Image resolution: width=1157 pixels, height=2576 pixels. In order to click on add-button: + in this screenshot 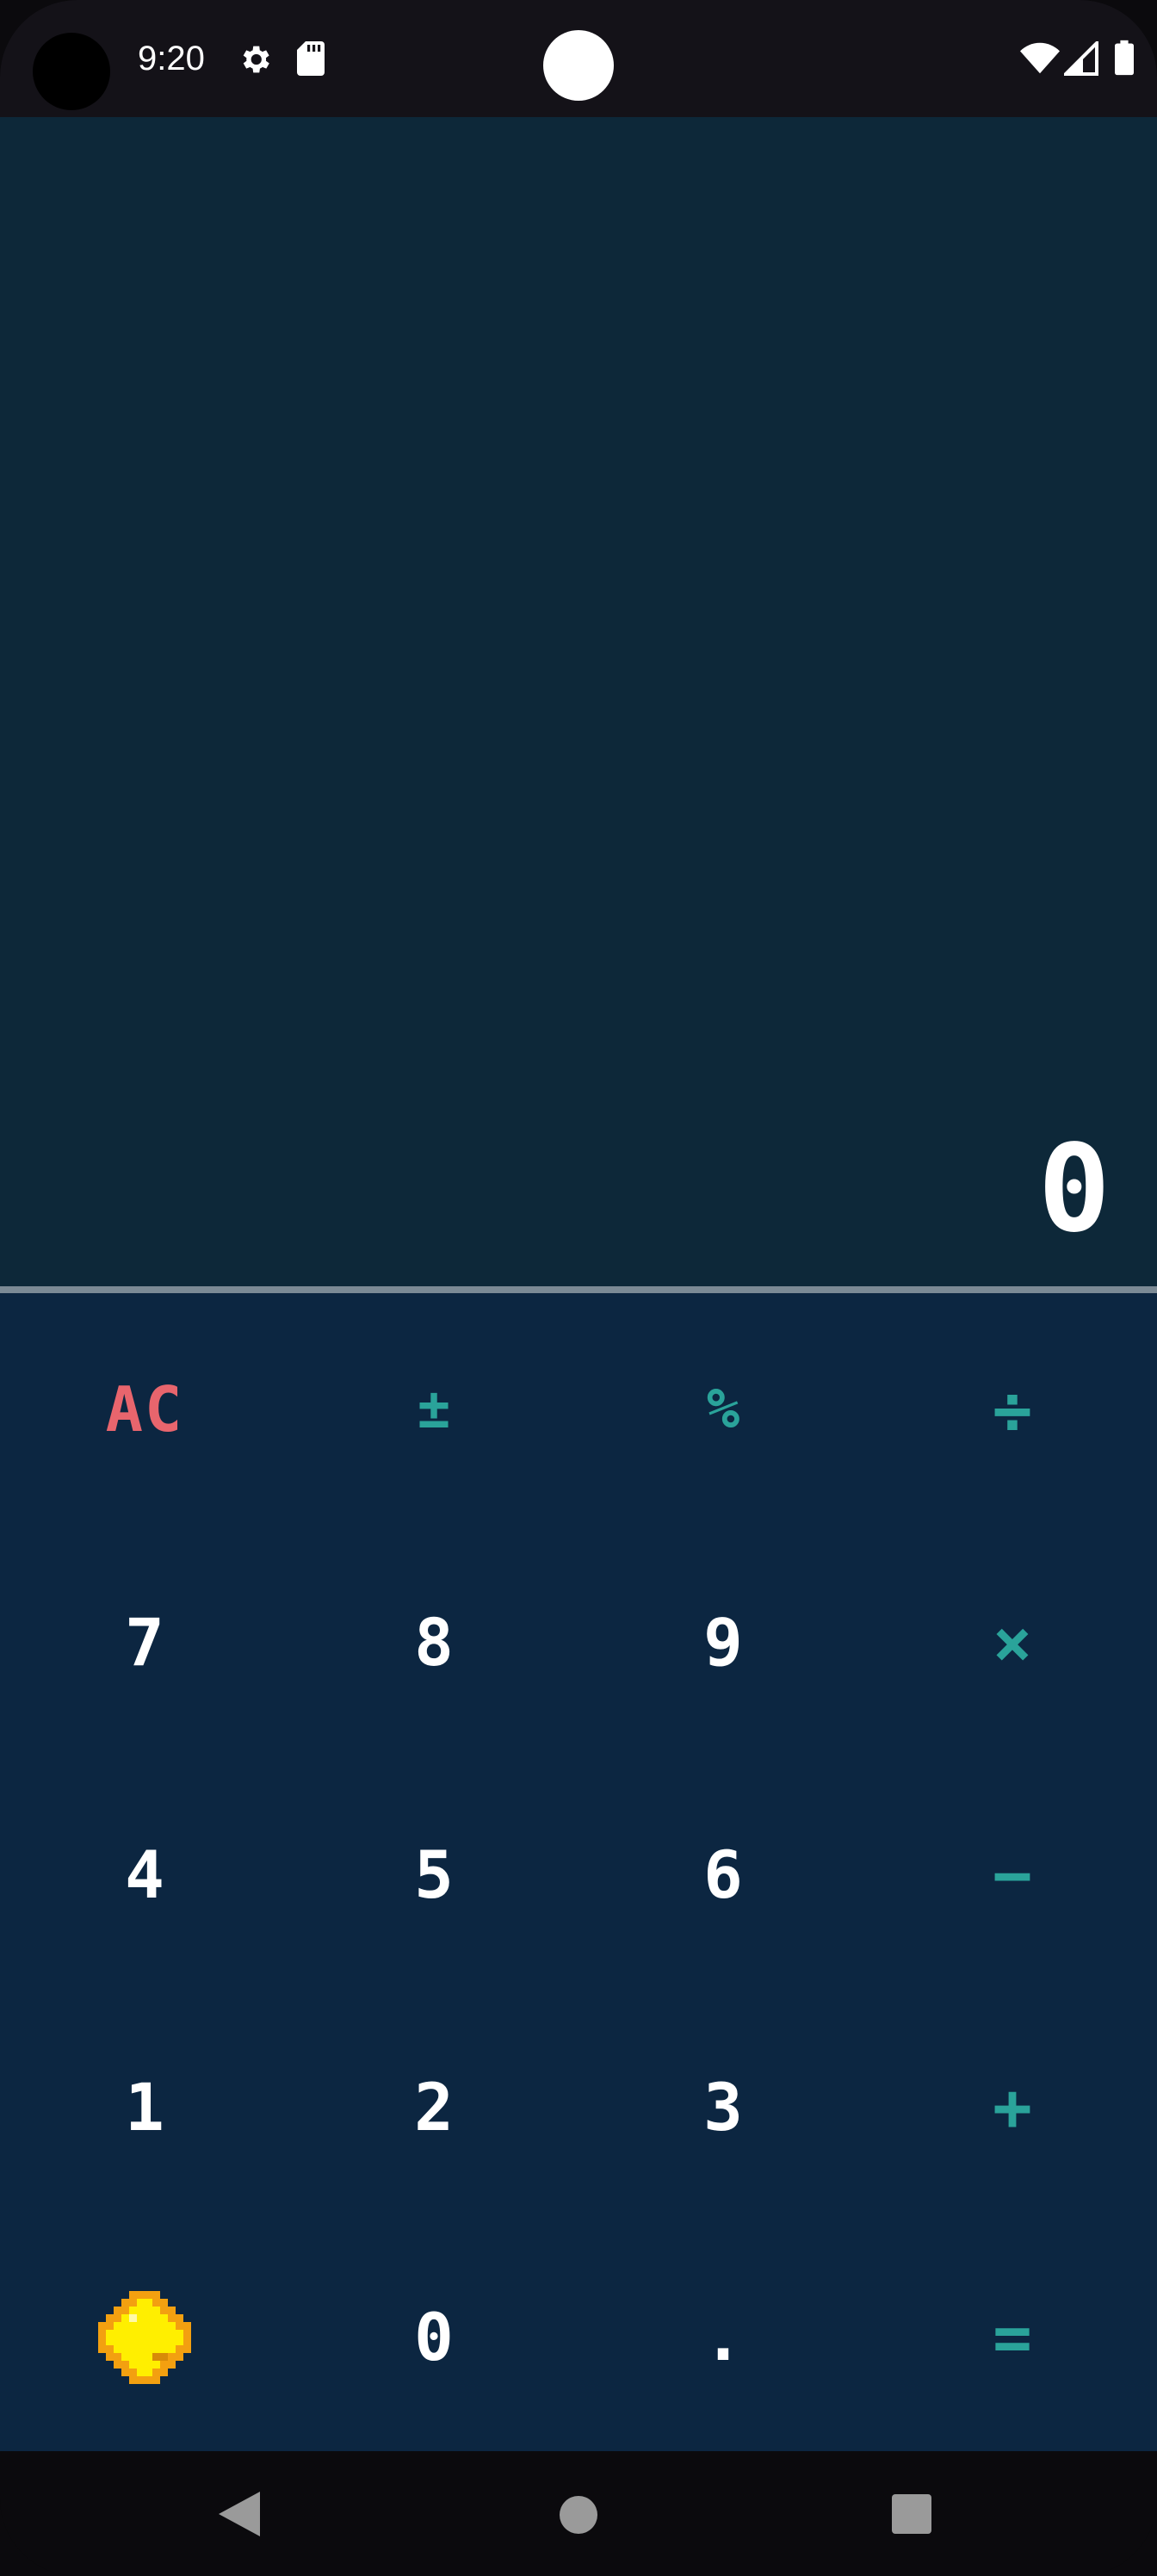, I will do `click(1013, 2107)`.